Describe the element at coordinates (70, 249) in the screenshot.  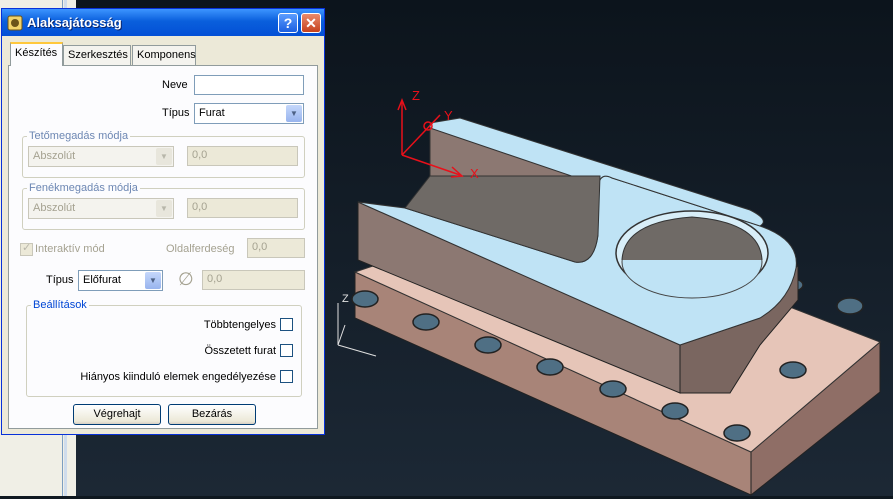
I see `interactive-mode-label: Interaktív mód` at that location.